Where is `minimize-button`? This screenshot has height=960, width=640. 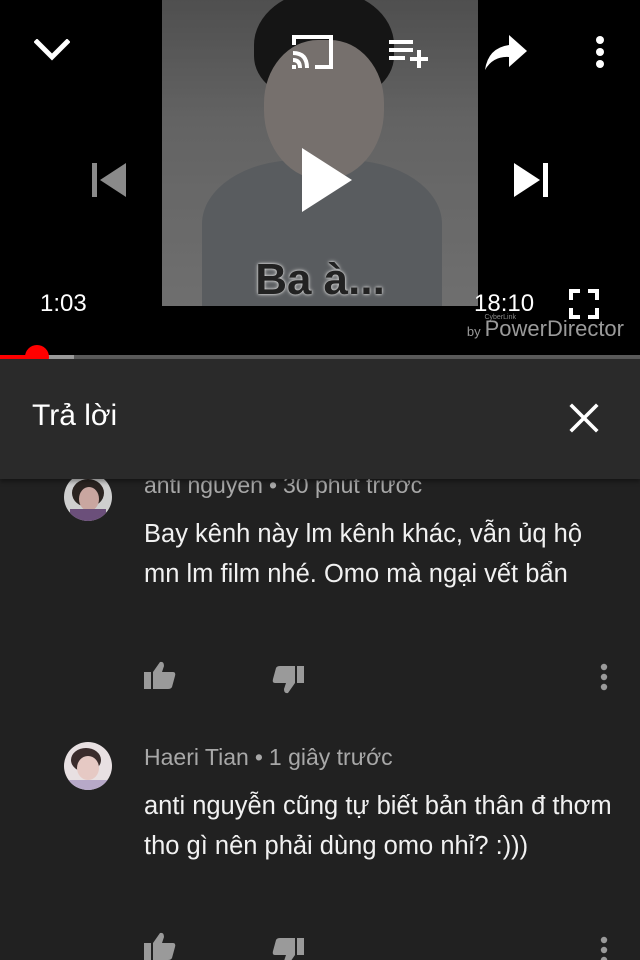
minimize-button is located at coordinates (52, 50).